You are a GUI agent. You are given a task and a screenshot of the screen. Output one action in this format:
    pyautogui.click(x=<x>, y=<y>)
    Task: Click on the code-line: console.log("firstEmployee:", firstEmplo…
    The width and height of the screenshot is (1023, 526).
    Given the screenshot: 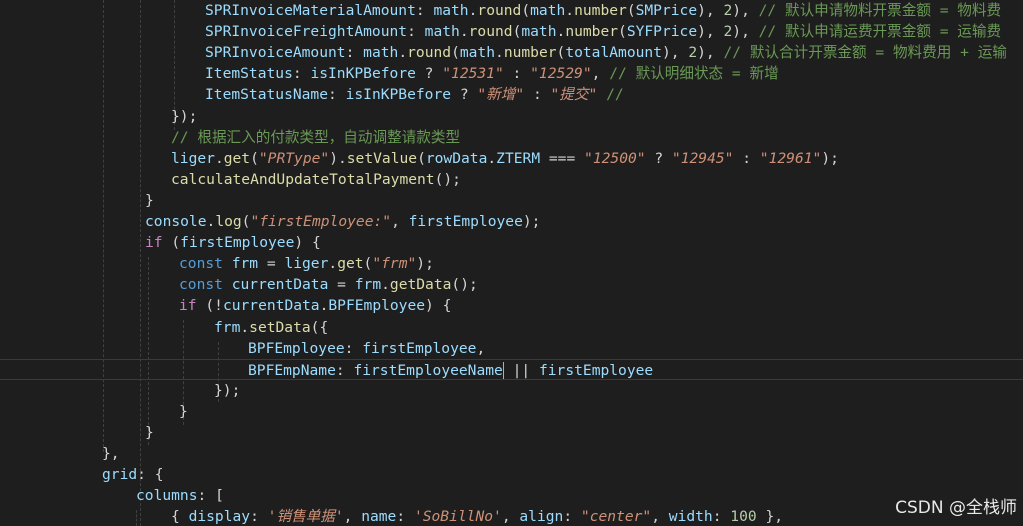 What is the action you would take?
    pyautogui.click(x=511, y=221)
    